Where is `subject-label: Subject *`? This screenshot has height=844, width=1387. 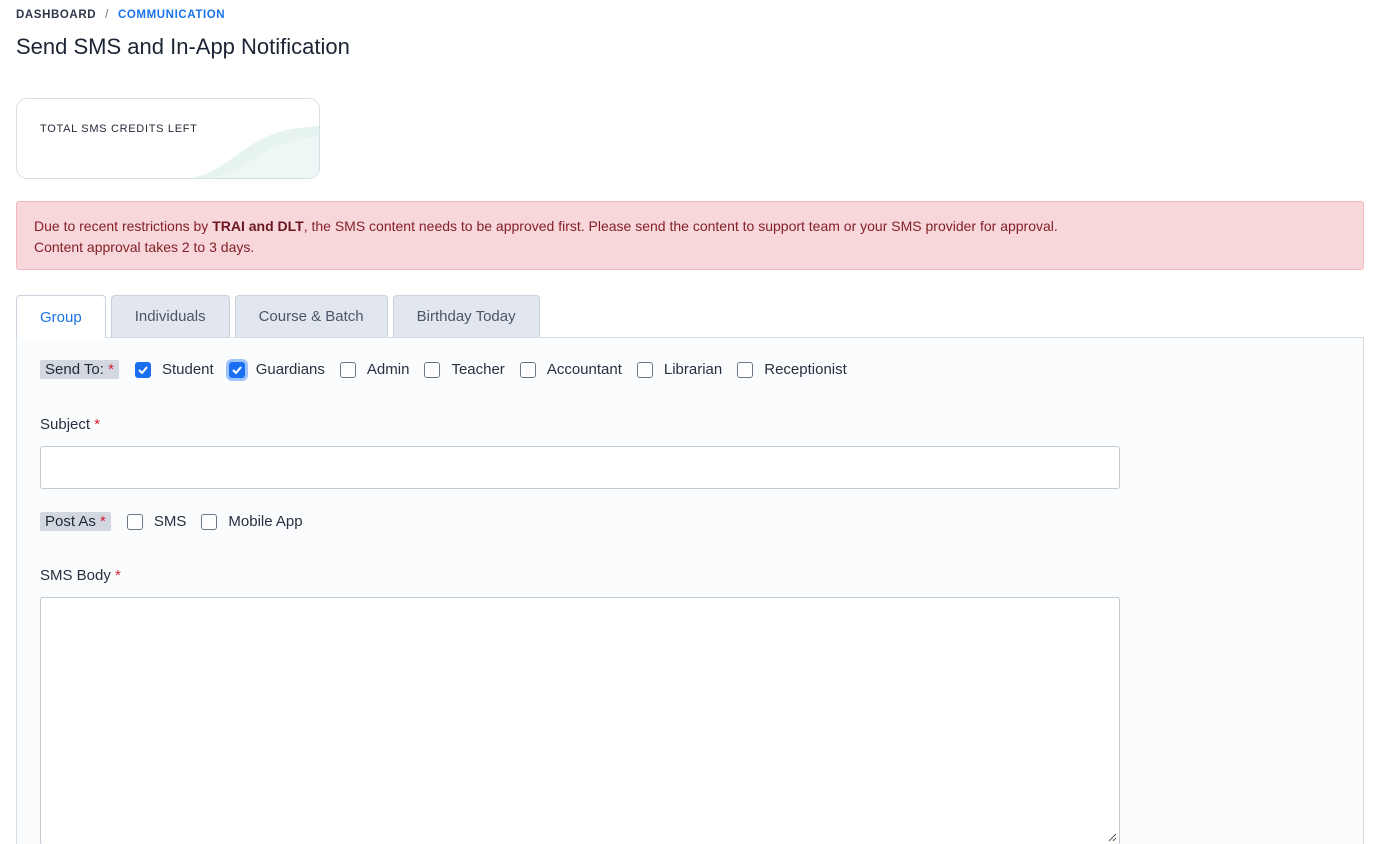 subject-label: Subject * is located at coordinates (70, 424).